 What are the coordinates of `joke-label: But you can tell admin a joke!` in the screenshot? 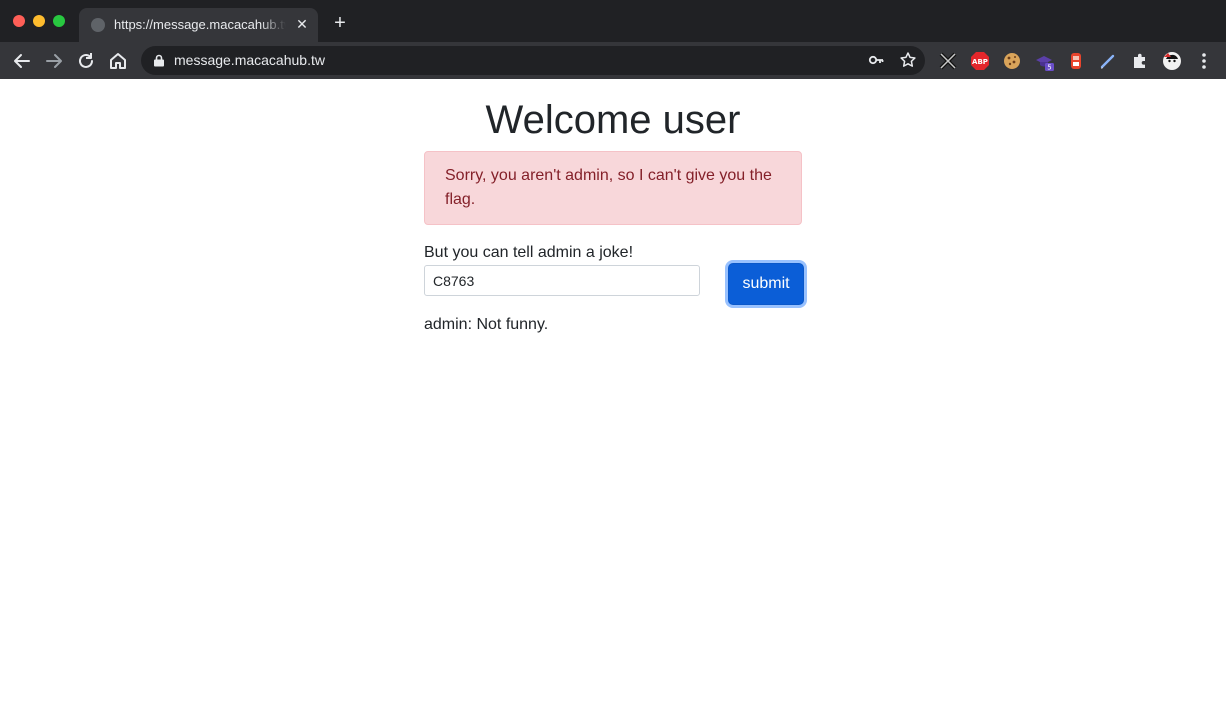 It's located at (529, 252).